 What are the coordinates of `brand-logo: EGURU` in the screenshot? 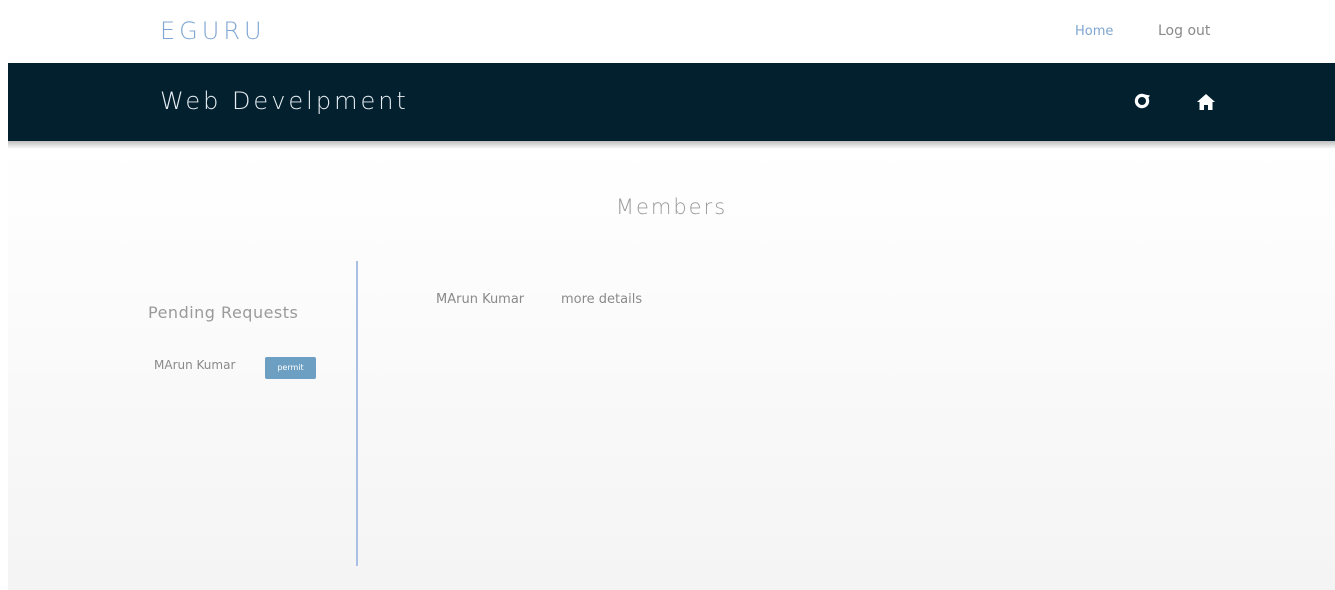 It's located at (213, 31).